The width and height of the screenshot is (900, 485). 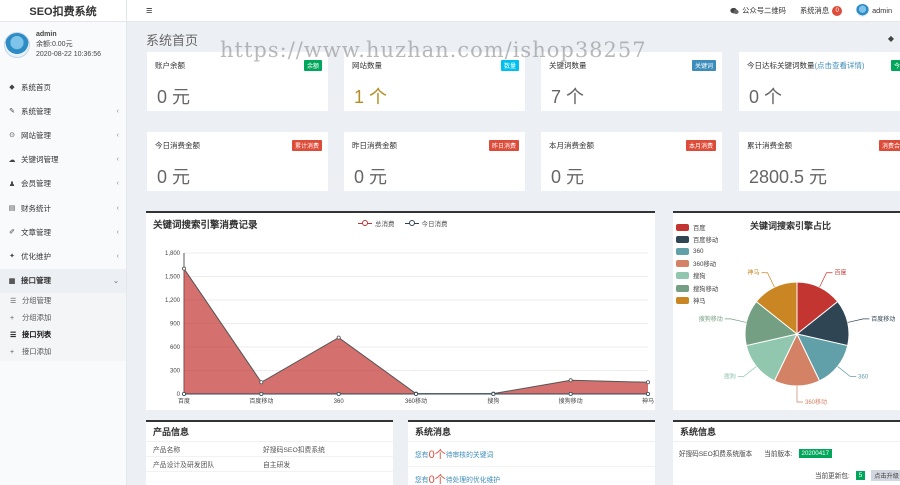 What do you see at coordinates (697, 300) in the screenshot?
I see `pie-legend-item: 神马` at bounding box center [697, 300].